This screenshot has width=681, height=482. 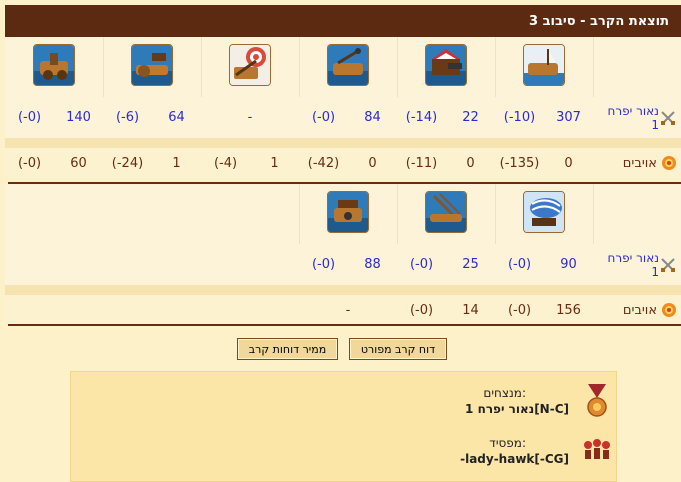 I want to click on detailed-report-button: דוח קרב מפורט, so click(x=398, y=349).